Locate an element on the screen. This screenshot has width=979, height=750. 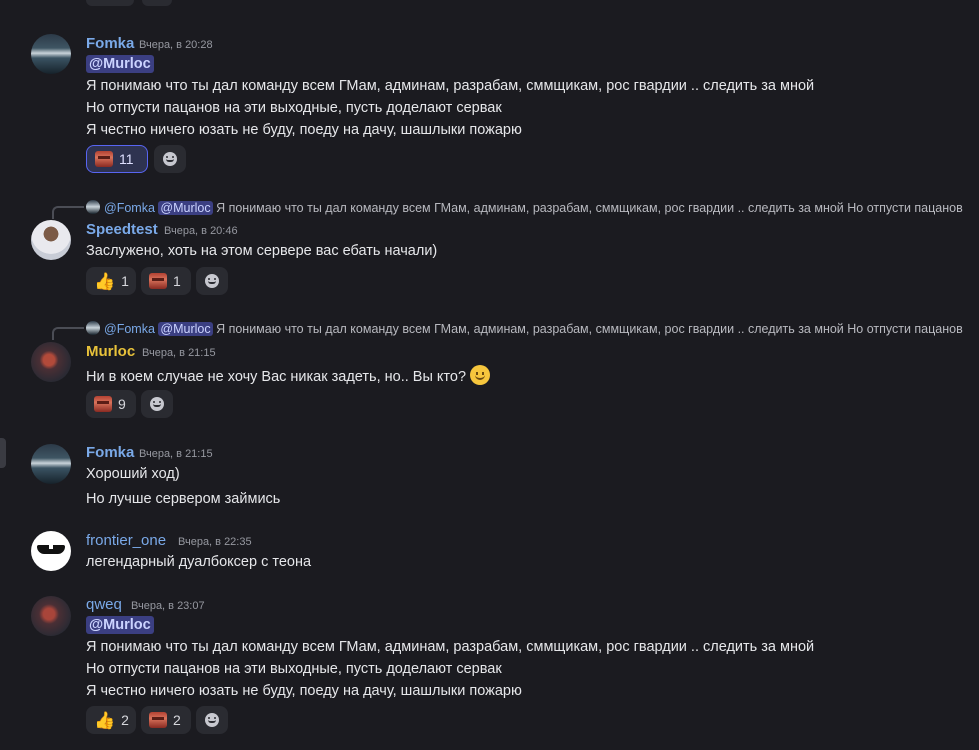
reaction-button: 👍 1 is located at coordinates (111, 281).